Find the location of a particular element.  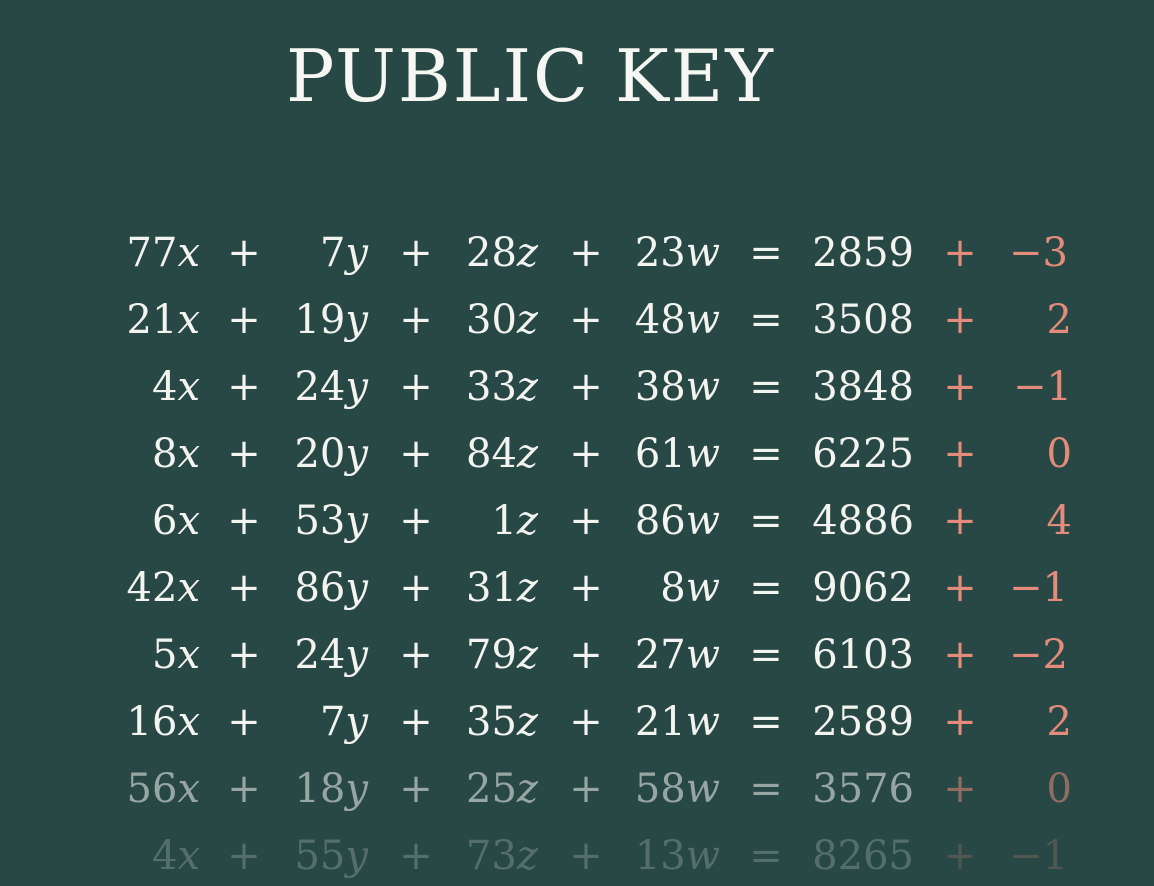

result-value: 2859 is located at coordinates (863, 253).